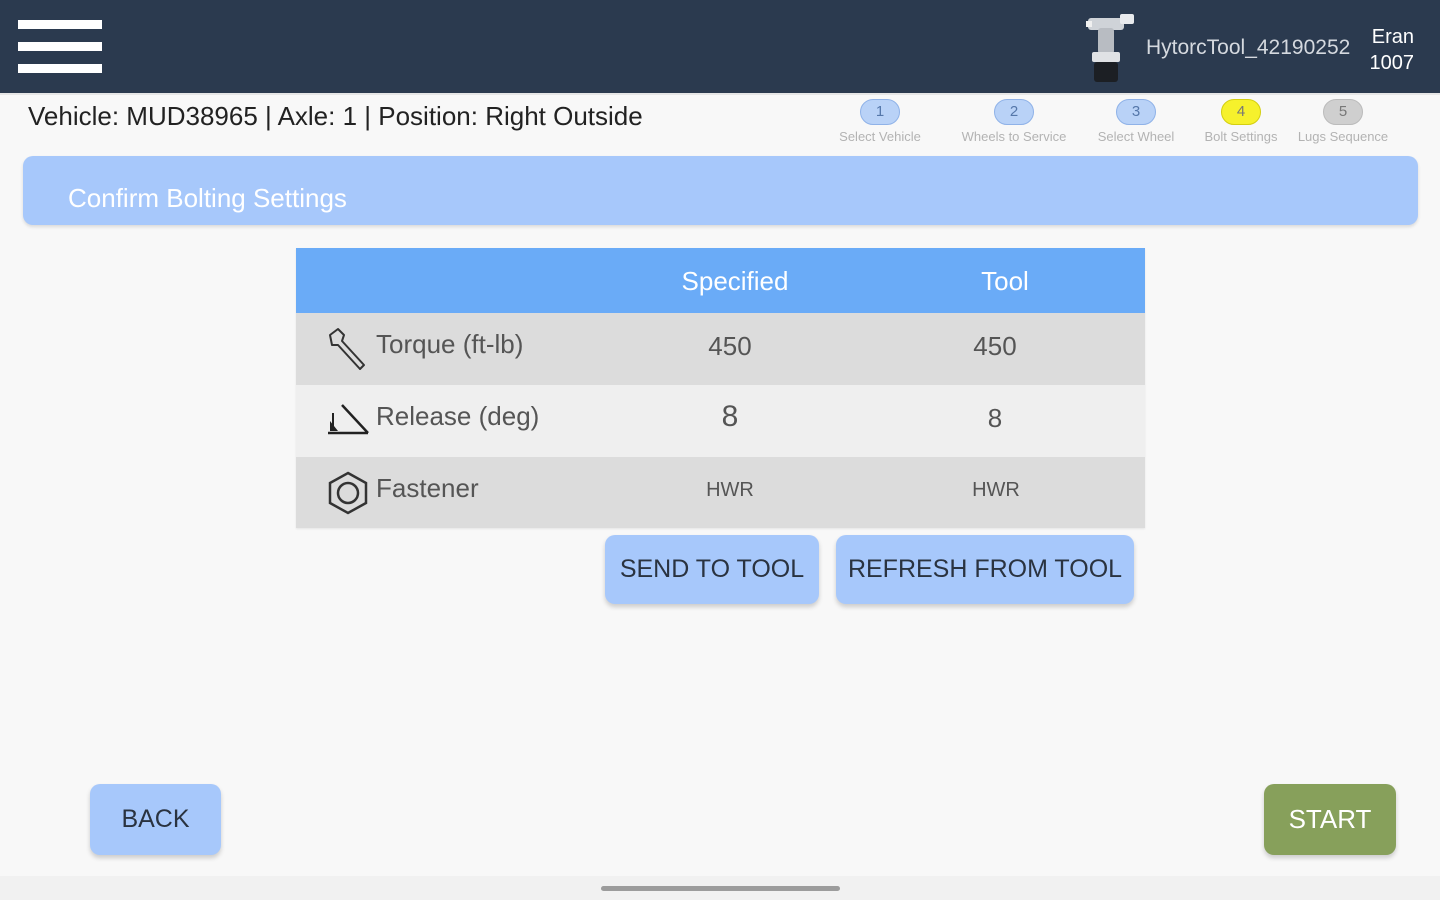  Describe the element at coordinates (155, 819) in the screenshot. I see `back-button: BACK` at that location.